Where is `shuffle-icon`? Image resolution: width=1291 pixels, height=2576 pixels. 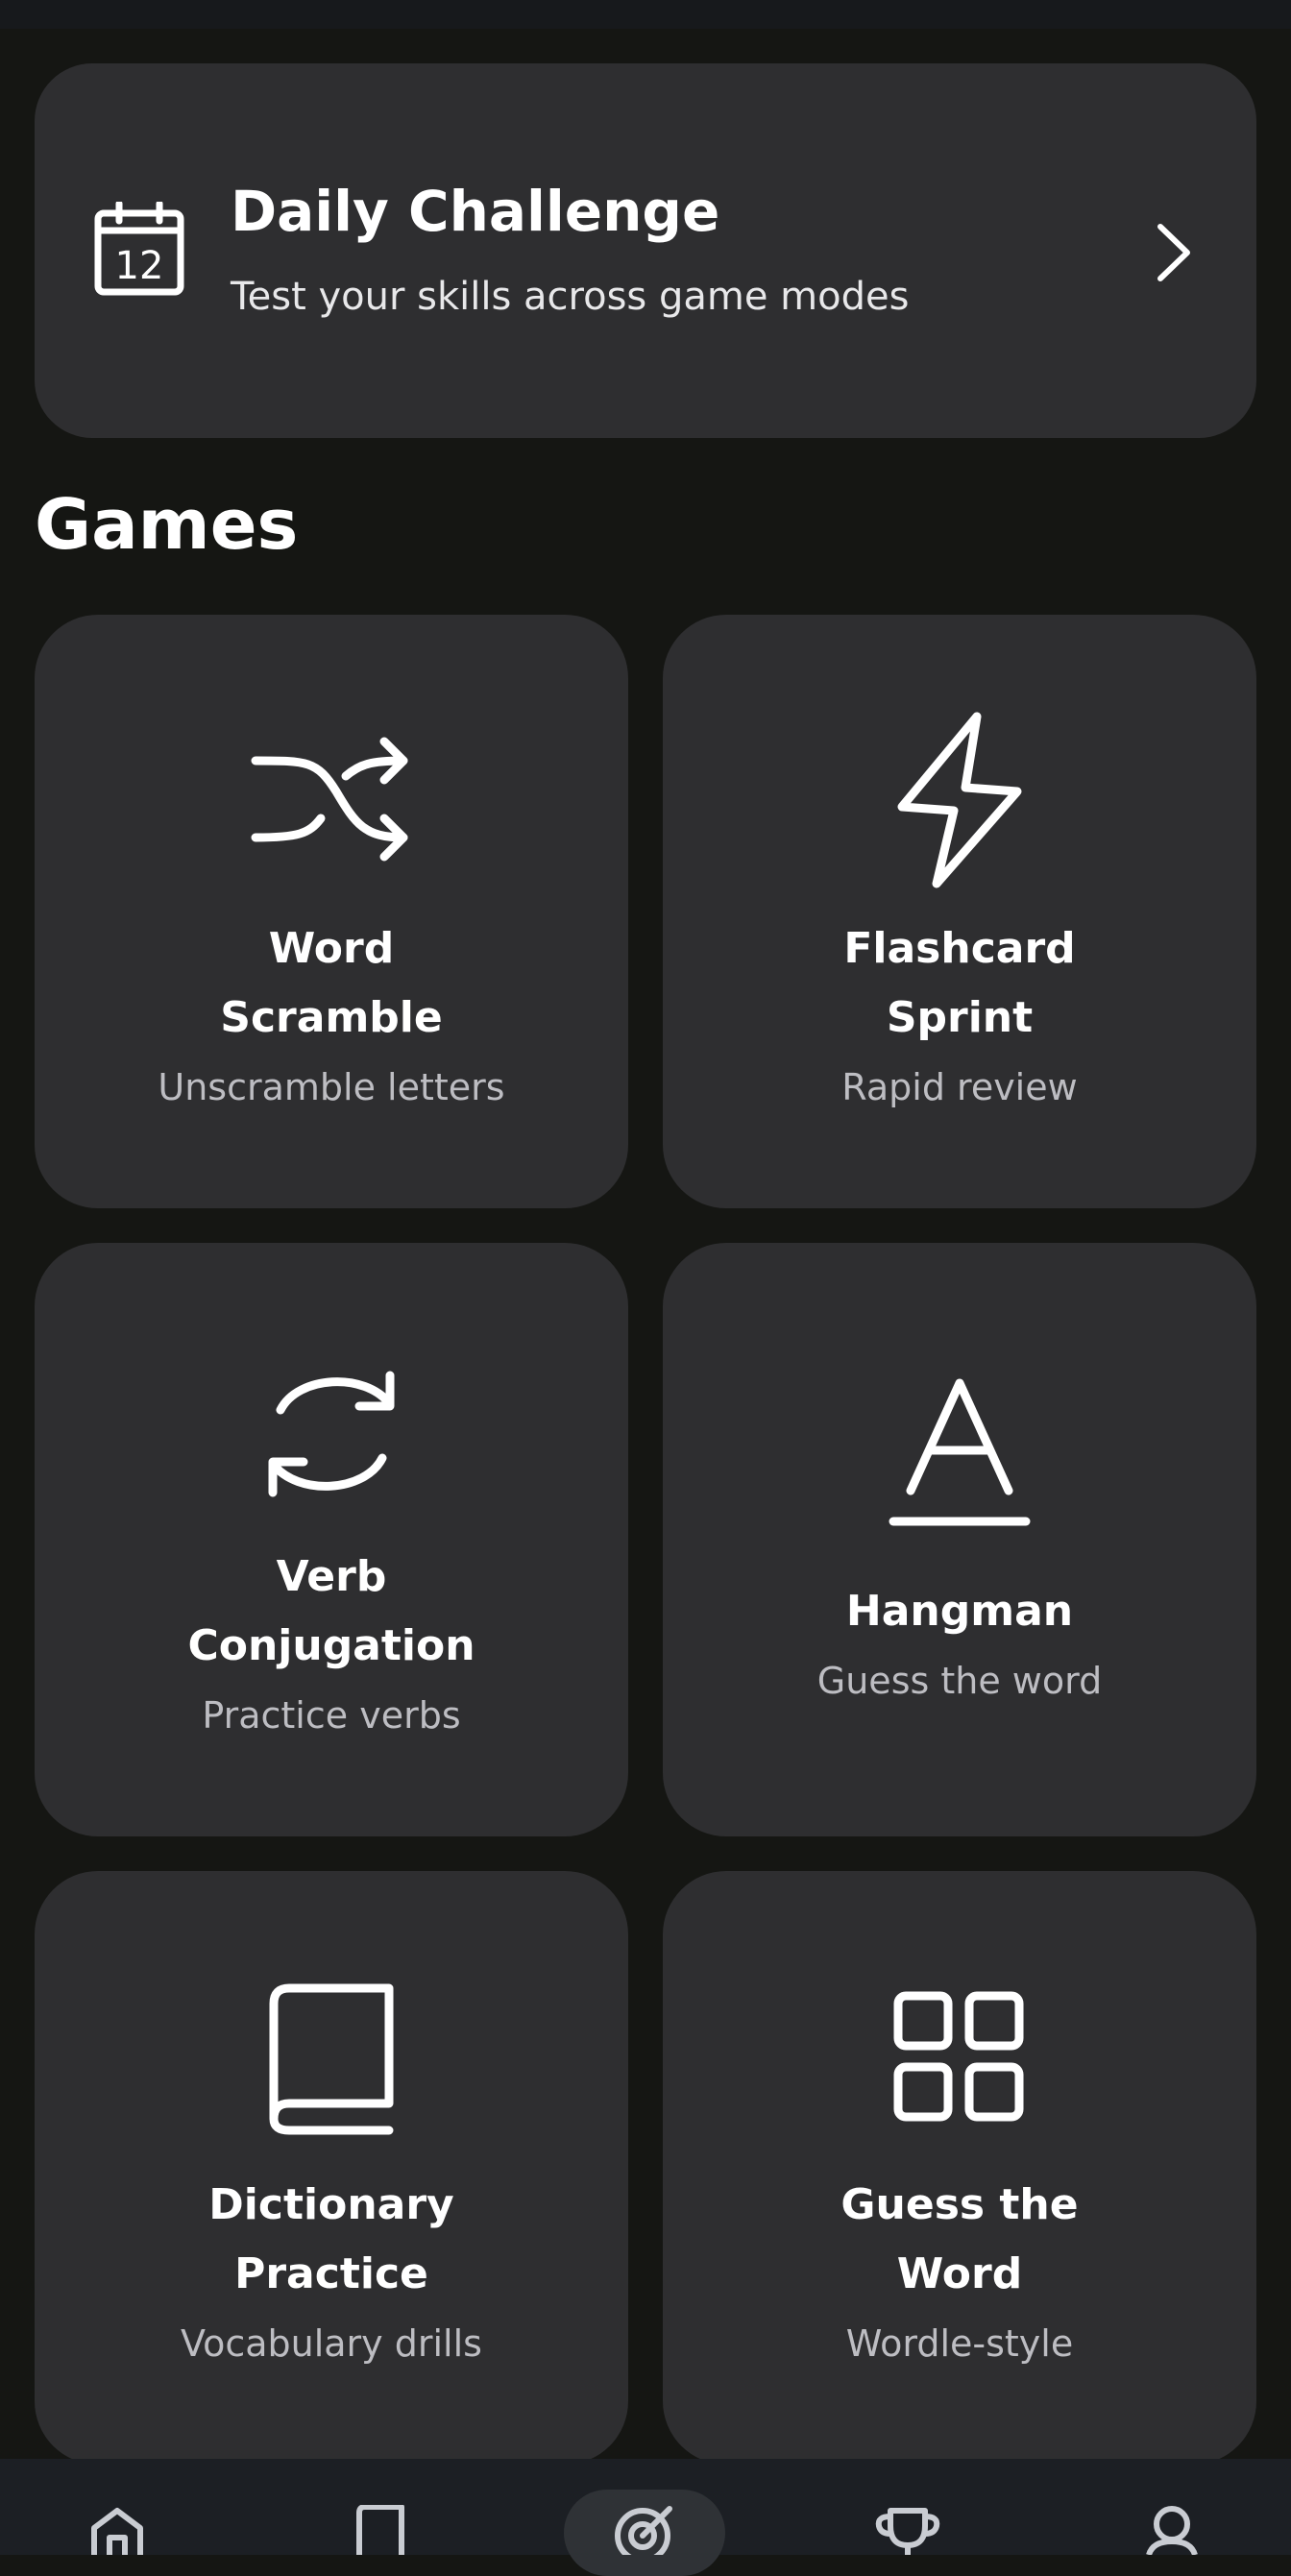 shuffle-icon is located at coordinates (331, 799).